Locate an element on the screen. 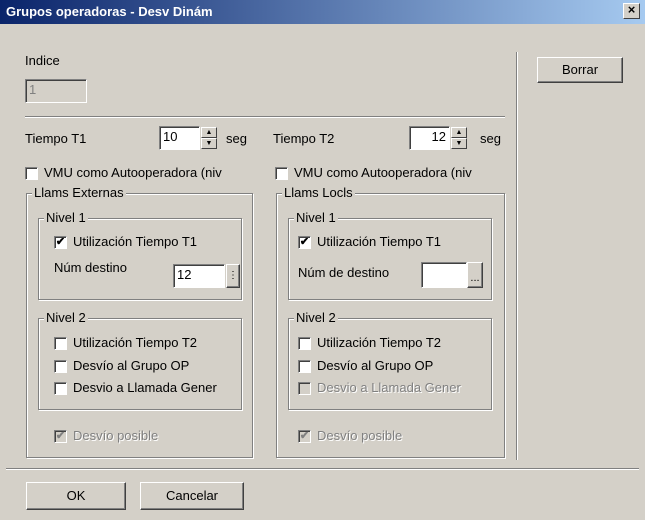 The height and width of the screenshot is (520, 645). externas-legend: Llams Externas is located at coordinates (79, 192).